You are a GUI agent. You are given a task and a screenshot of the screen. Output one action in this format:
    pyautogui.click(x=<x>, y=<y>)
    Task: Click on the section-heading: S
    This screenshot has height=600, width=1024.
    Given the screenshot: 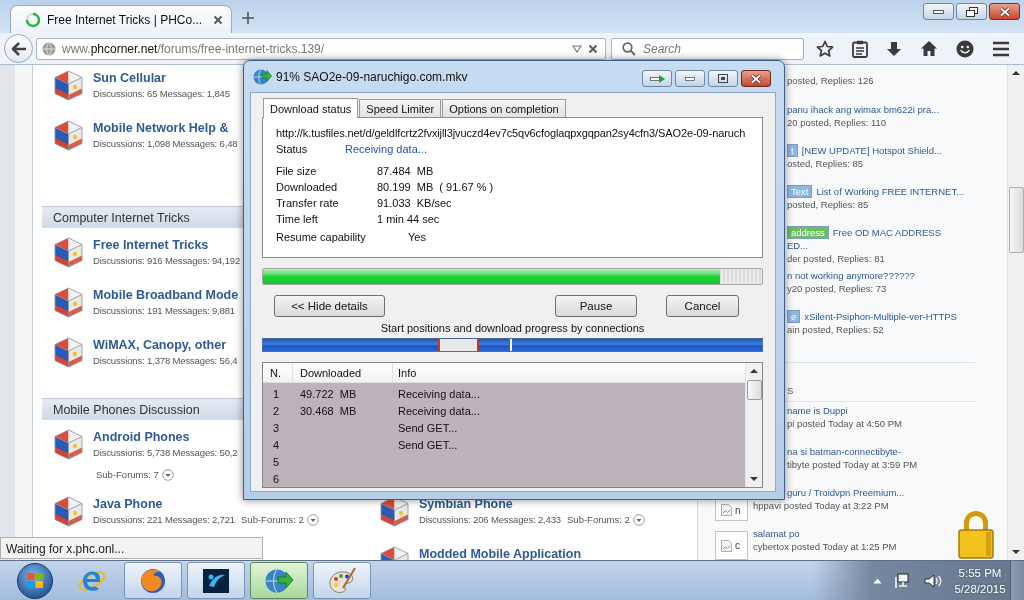 What is the action you would take?
    pyautogui.click(x=790, y=390)
    